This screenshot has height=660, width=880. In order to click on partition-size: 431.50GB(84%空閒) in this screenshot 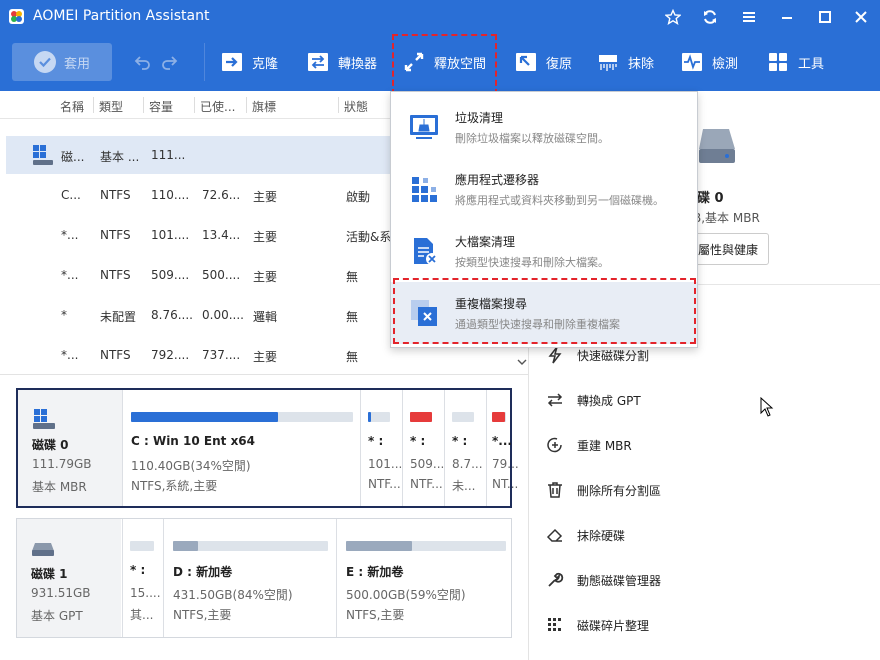, I will do `click(233, 595)`.